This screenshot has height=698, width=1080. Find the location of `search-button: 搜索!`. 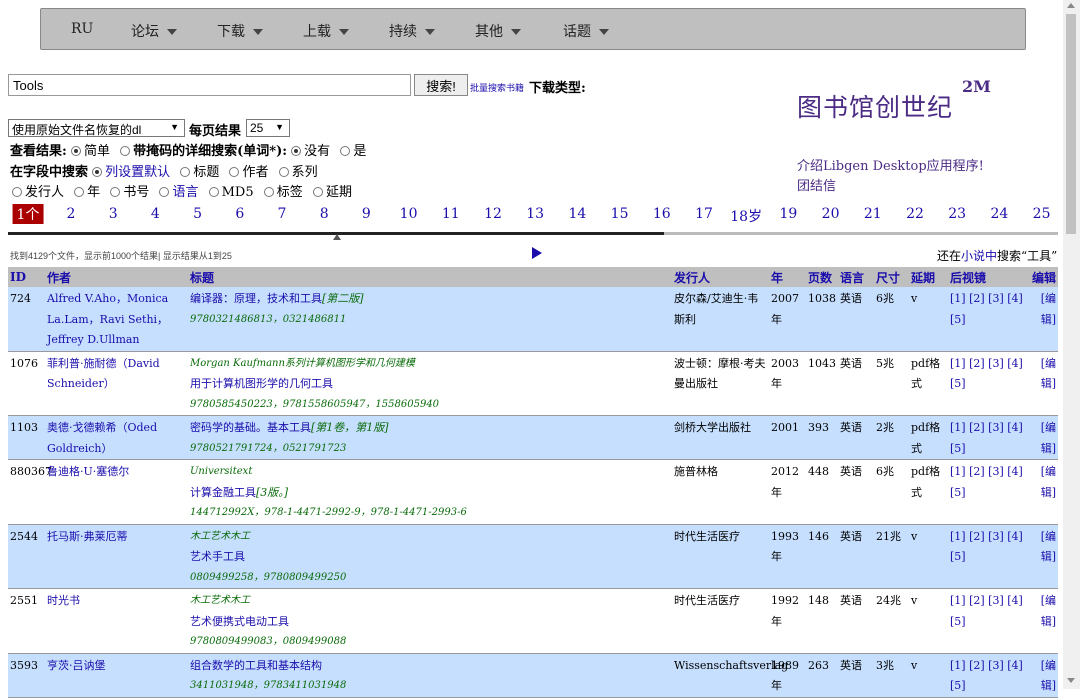

search-button: 搜索! is located at coordinates (441, 85).